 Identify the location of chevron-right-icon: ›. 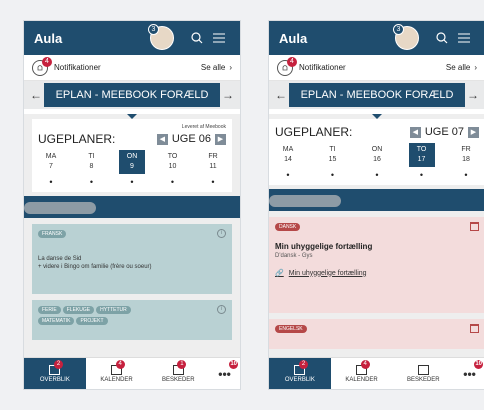
(230, 67).